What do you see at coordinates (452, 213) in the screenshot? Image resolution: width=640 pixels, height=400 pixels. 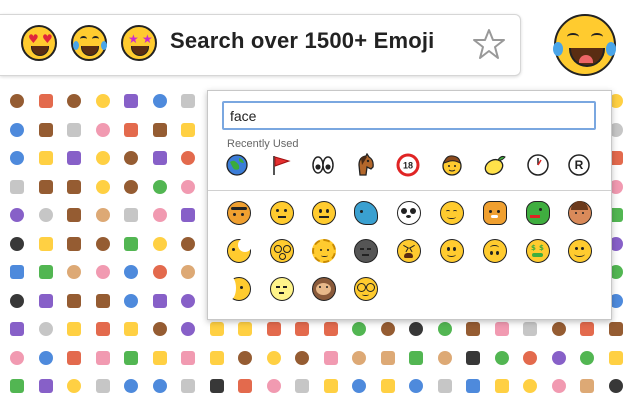 I see `smiling-face-with-hand-icon` at bounding box center [452, 213].